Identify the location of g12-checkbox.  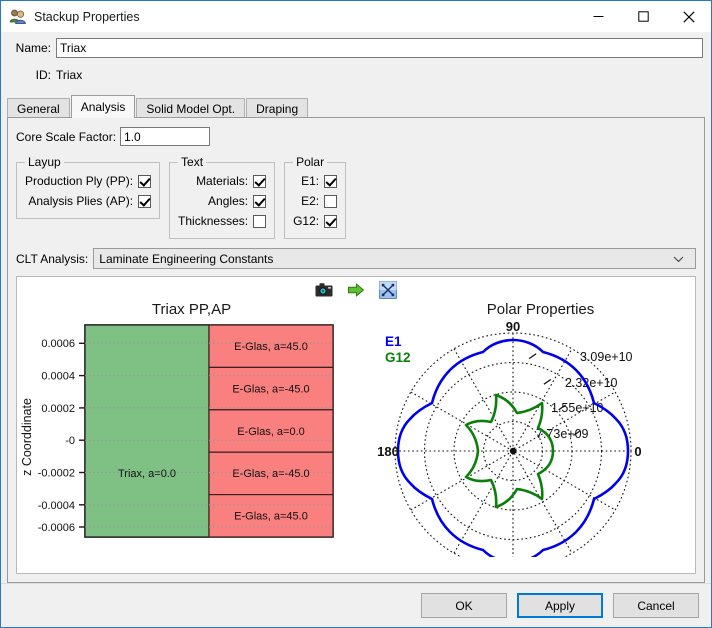
(331, 221).